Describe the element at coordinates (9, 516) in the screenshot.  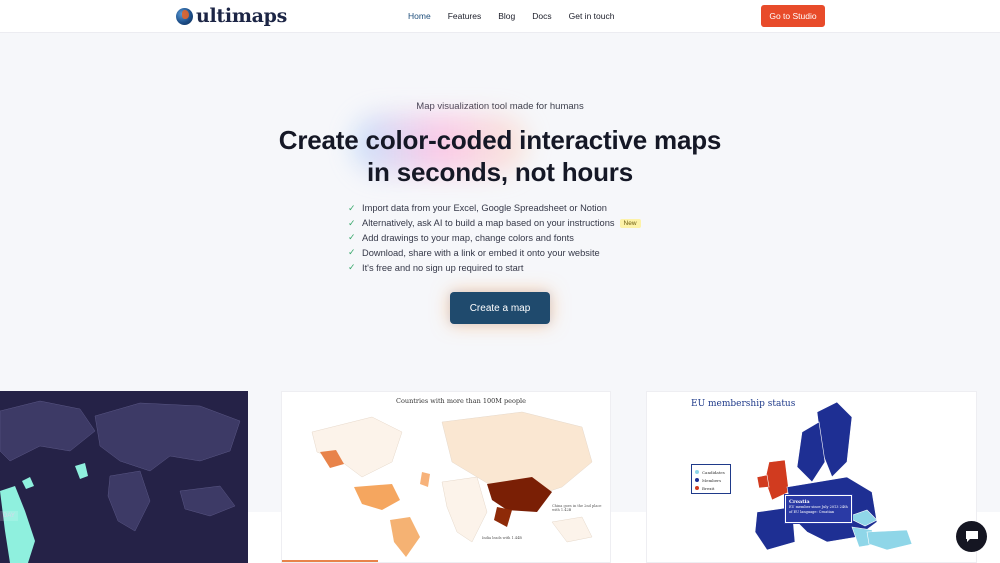
I see `day-label: DAY` at that location.